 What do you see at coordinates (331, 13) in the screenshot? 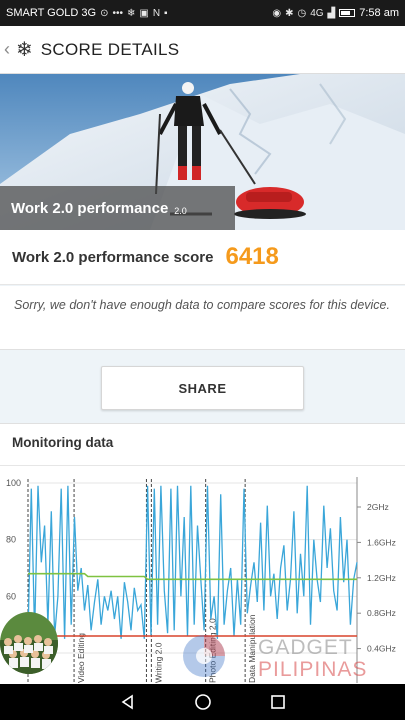
I see `signal-icon: ▟` at bounding box center [331, 13].